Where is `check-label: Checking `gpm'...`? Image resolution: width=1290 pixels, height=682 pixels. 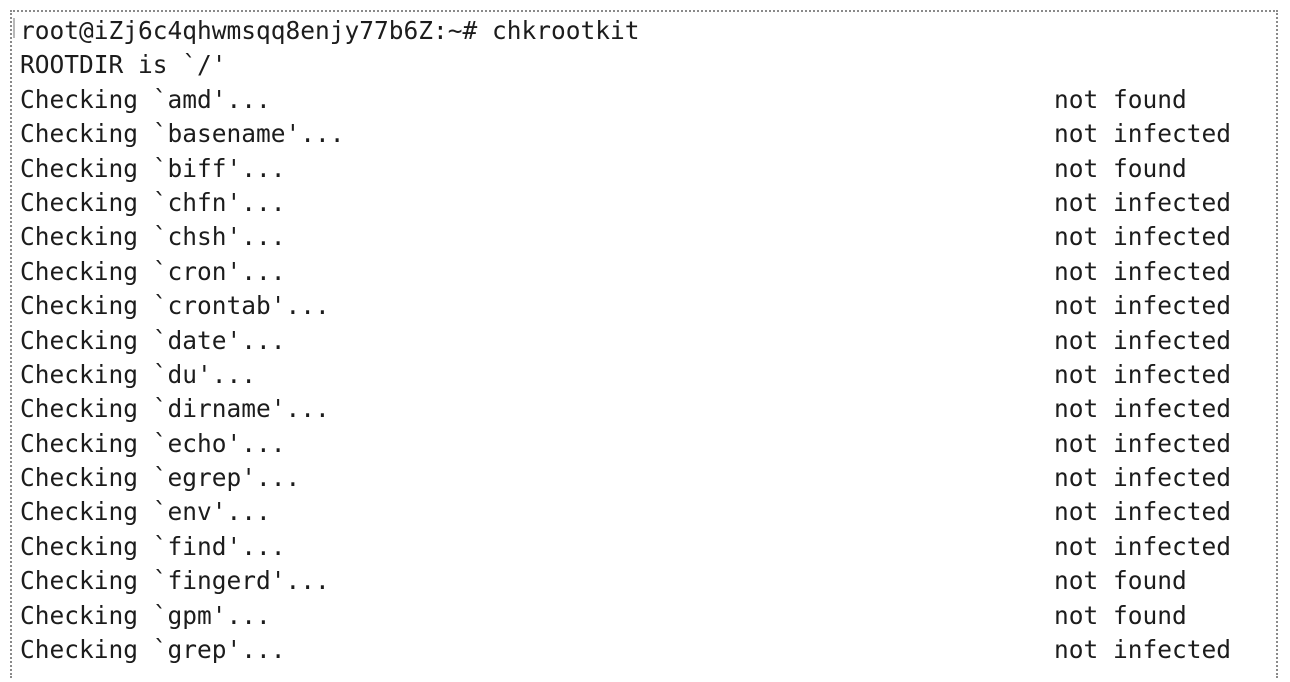 check-label: Checking `gpm'... is located at coordinates (145, 615).